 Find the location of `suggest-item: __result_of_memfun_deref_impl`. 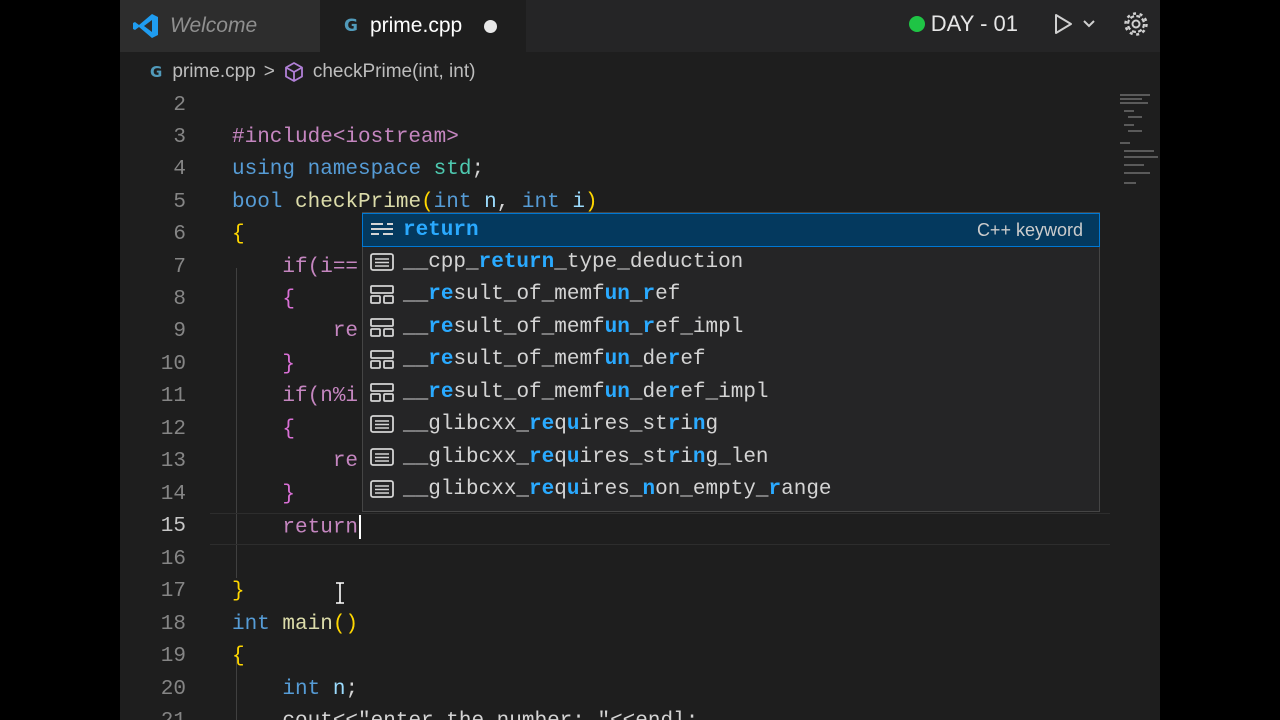

suggest-item: __result_of_memfun_deref_impl is located at coordinates (731, 392).